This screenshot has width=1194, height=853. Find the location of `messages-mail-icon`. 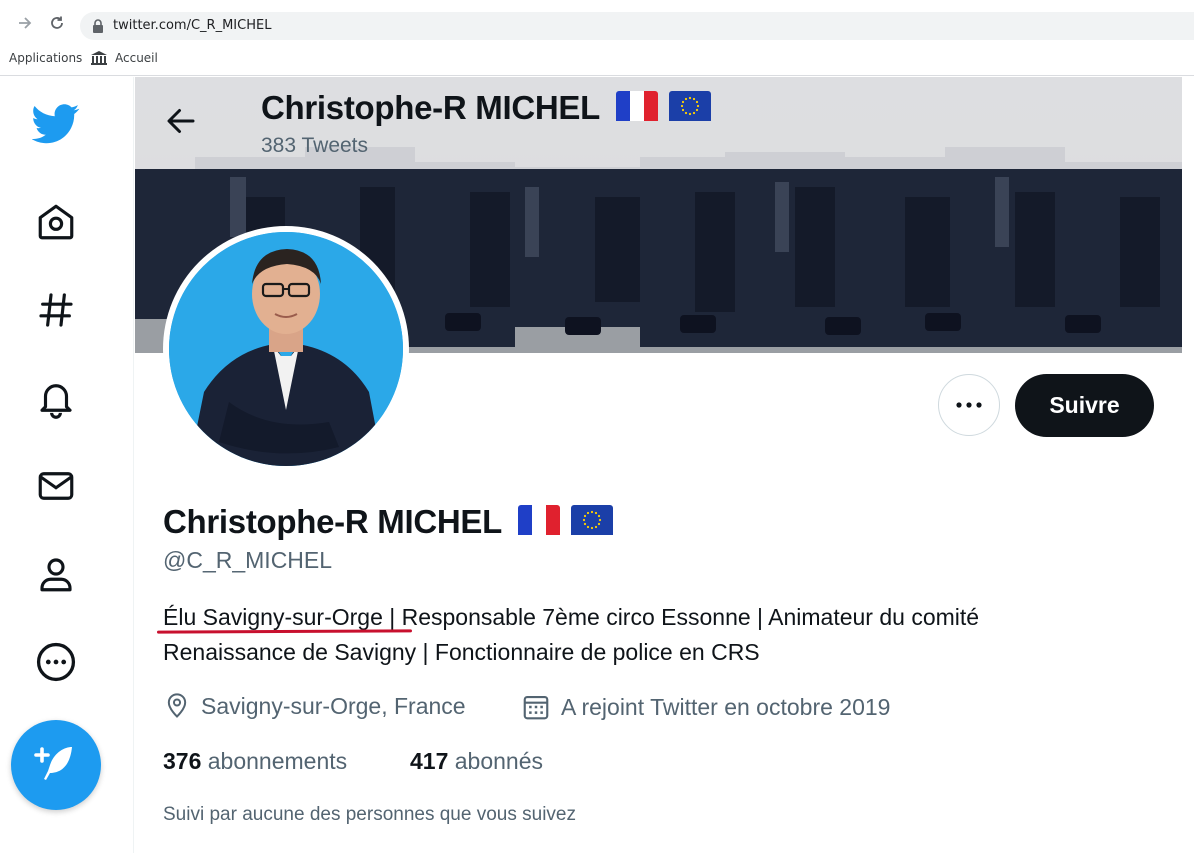

messages-mail-icon is located at coordinates (56, 486).